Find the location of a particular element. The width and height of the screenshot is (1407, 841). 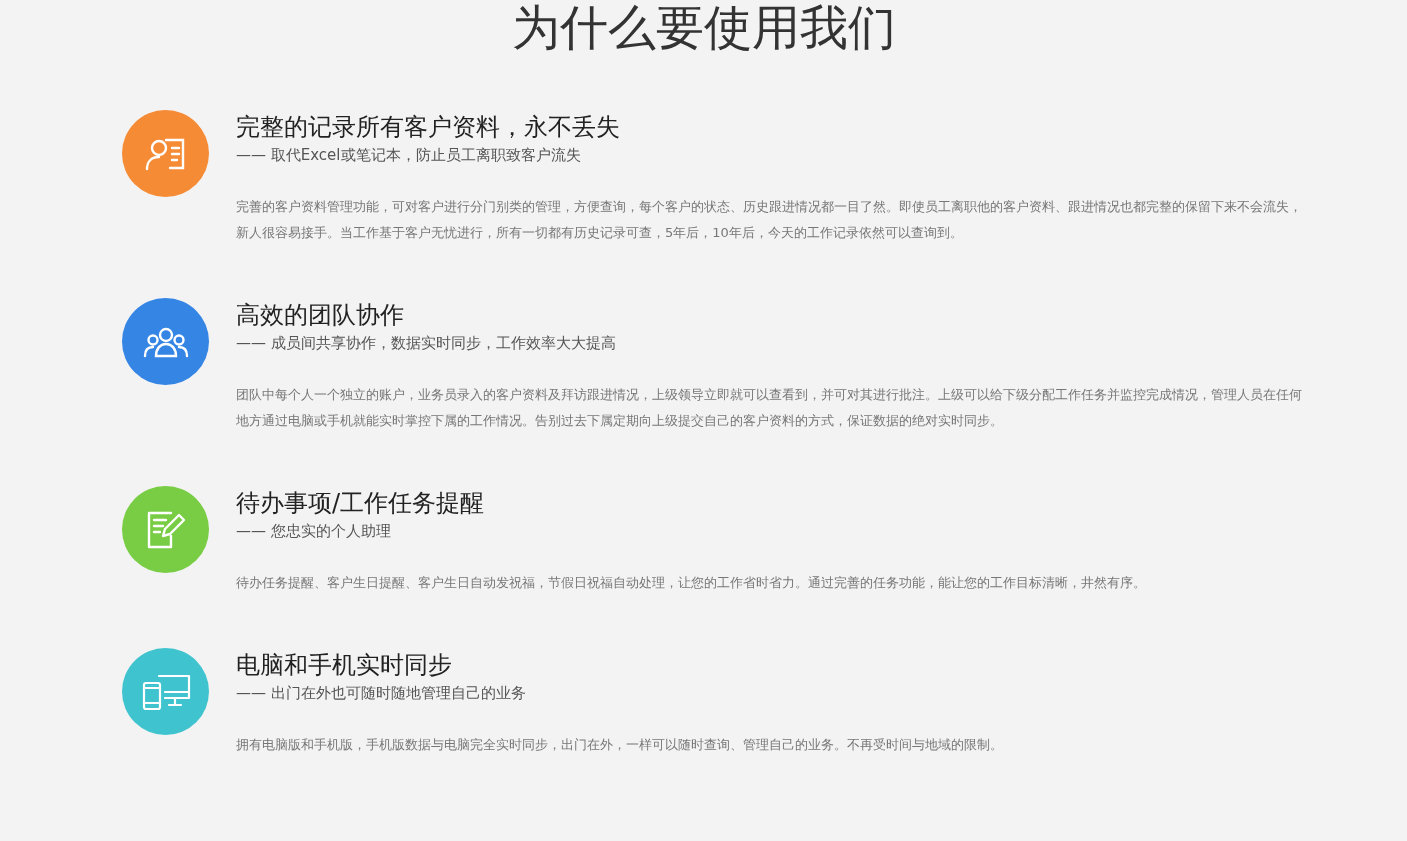

team-icon is located at coordinates (165, 341).